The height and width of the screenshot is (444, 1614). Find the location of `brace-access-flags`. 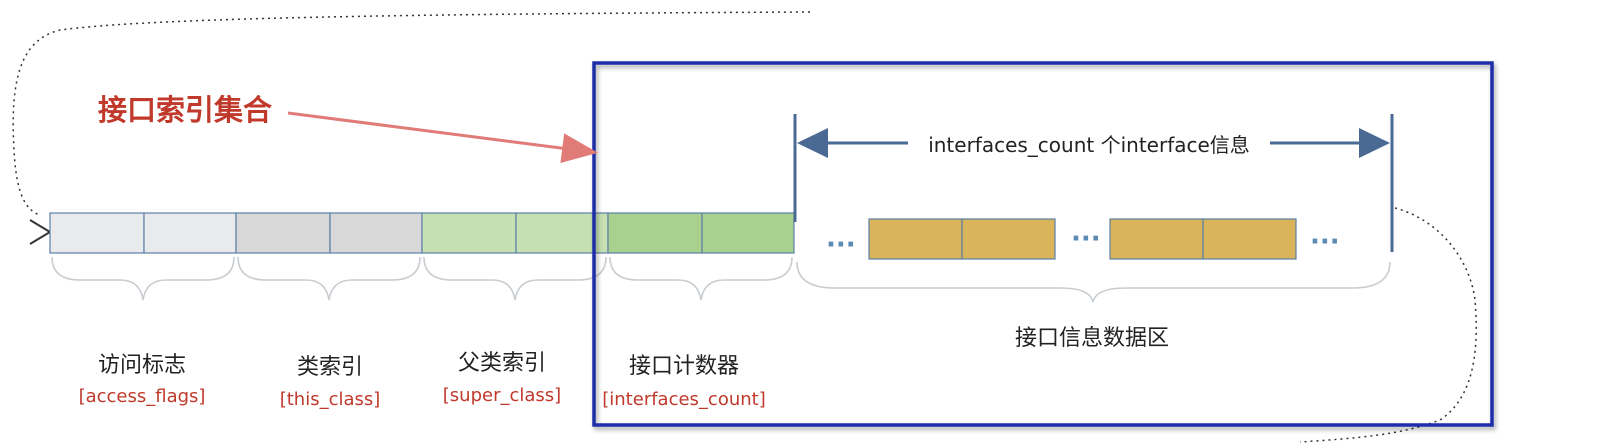

brace-access-flags is located at coordinates (143, 278).